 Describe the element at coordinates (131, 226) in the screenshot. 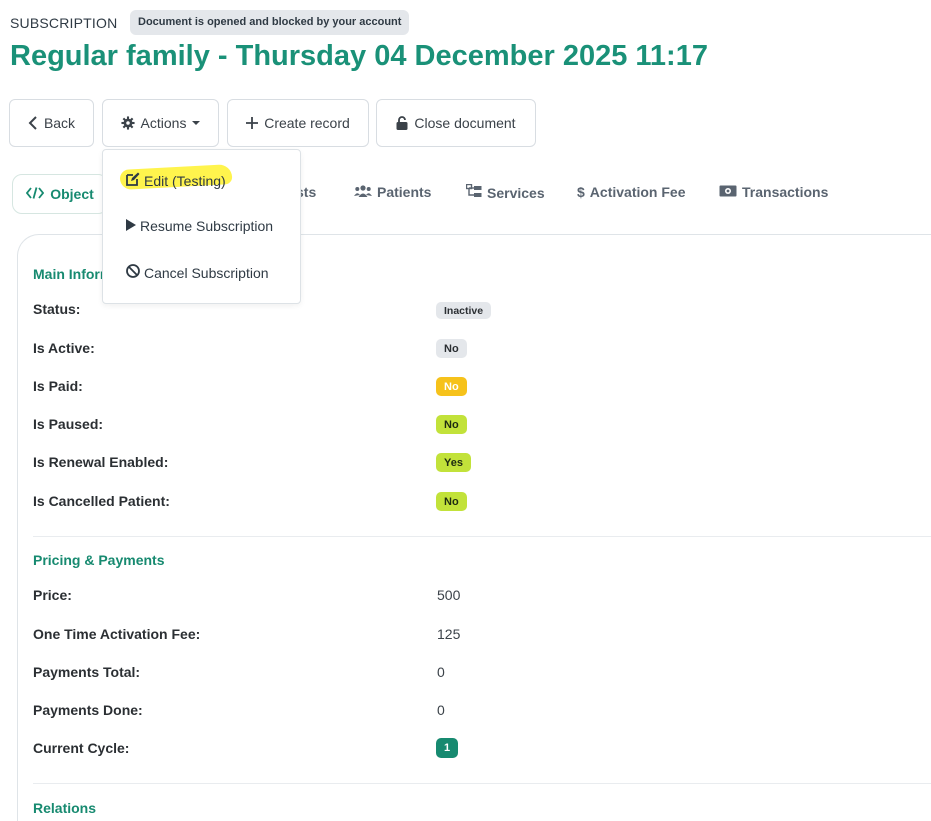

I see `play-icon` at that location.